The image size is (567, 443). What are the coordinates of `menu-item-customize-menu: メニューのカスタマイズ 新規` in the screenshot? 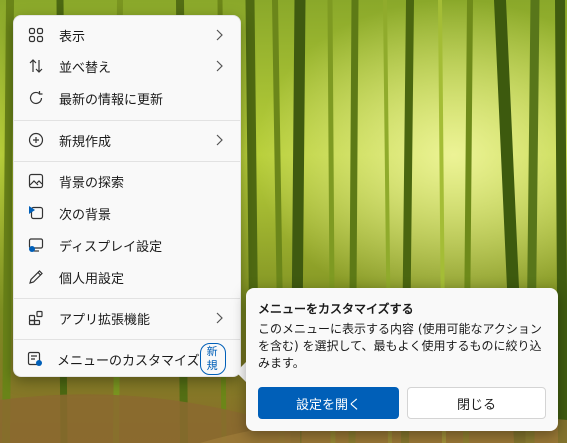 It's located at (127, 359).